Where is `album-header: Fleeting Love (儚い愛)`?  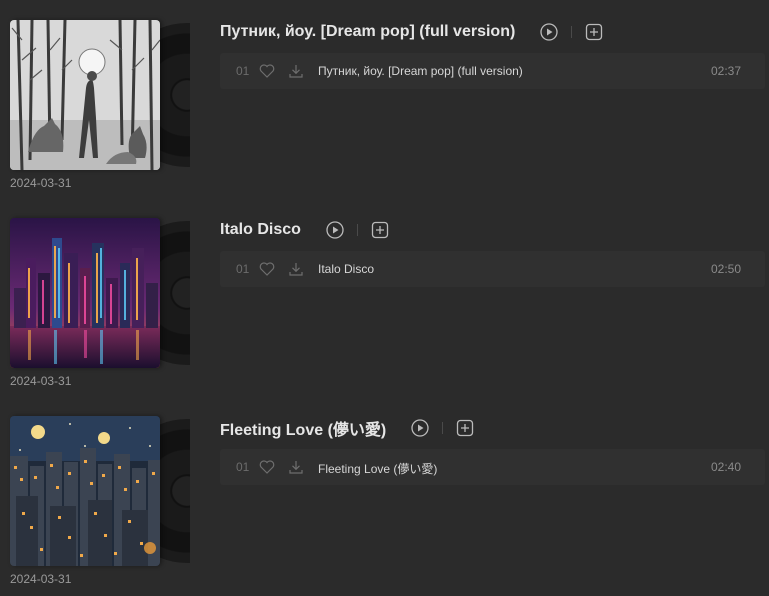
album-header: Fleeting Love (儚い愛) is located at coordinates (347, 428).